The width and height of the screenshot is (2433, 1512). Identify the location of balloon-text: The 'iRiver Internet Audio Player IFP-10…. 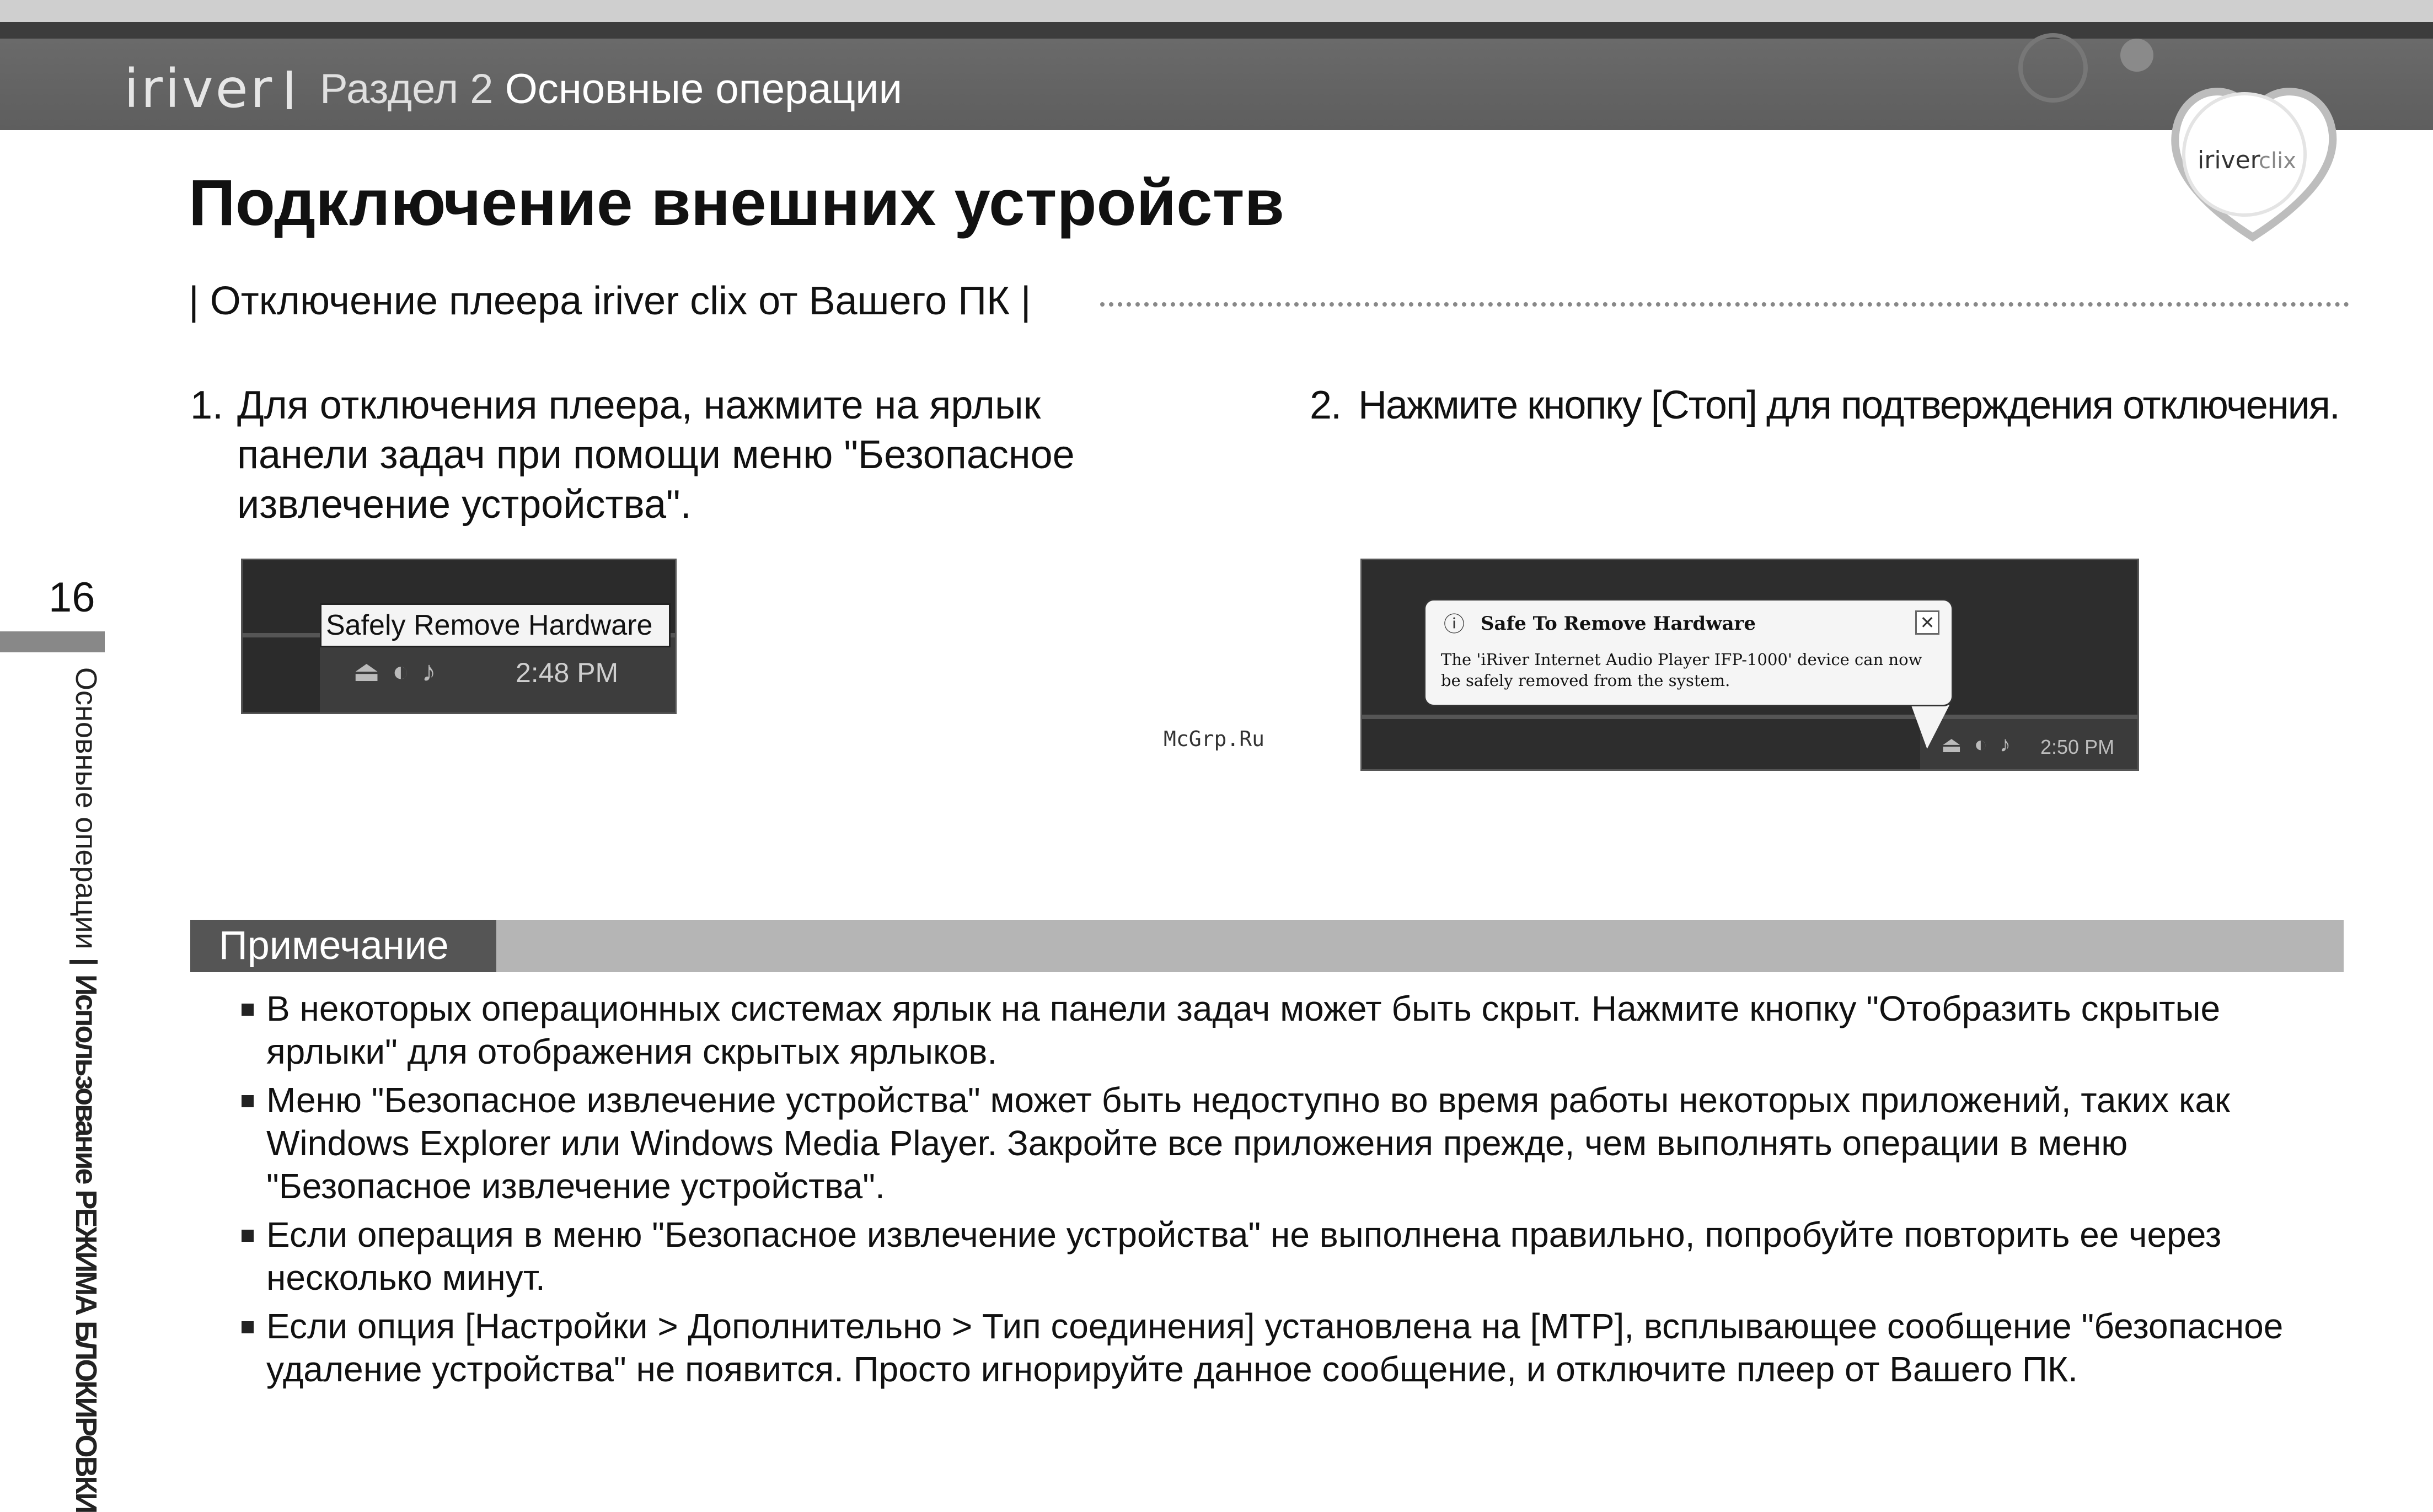
(1682, 670).